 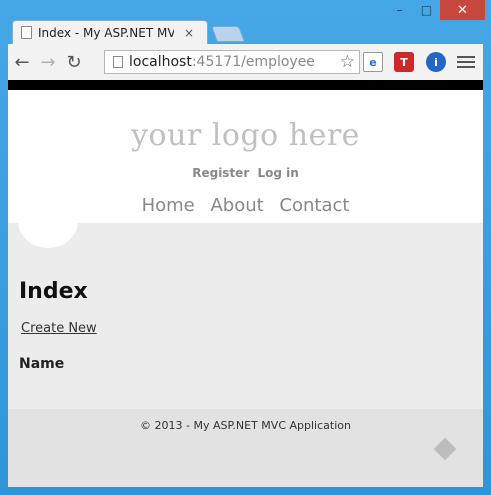 What do you see at coordinates (22, 62) in the screenshot?
I see `back-button: ←` at bounding box center [22, 62].